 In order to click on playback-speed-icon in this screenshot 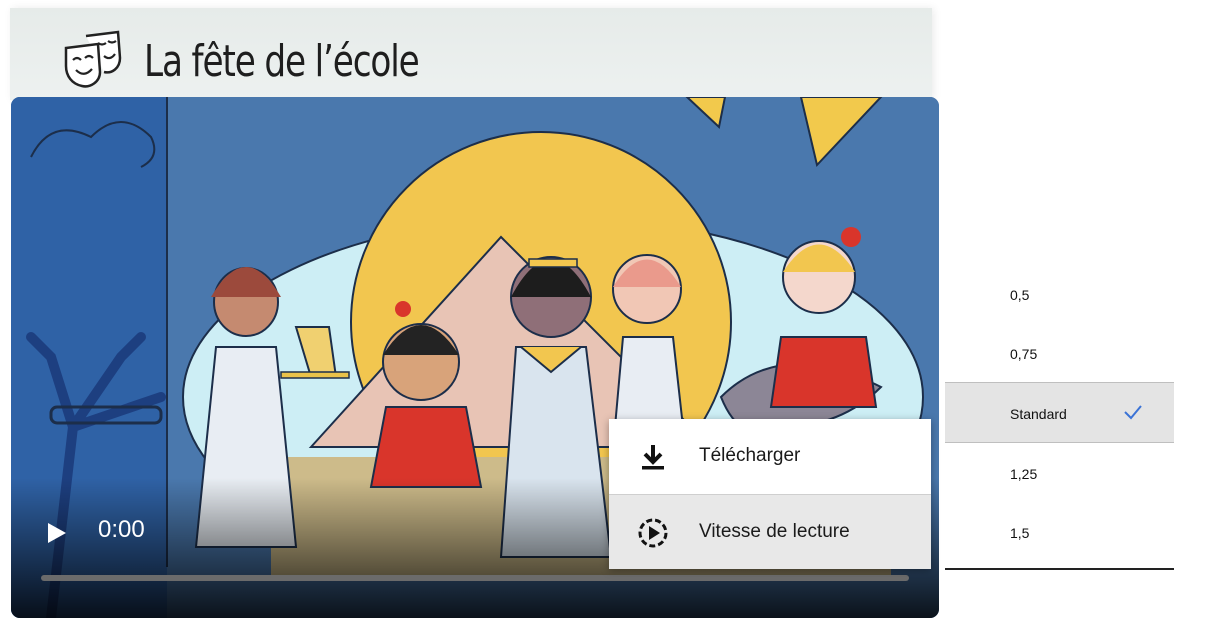, I will do `click(653, 533)`.